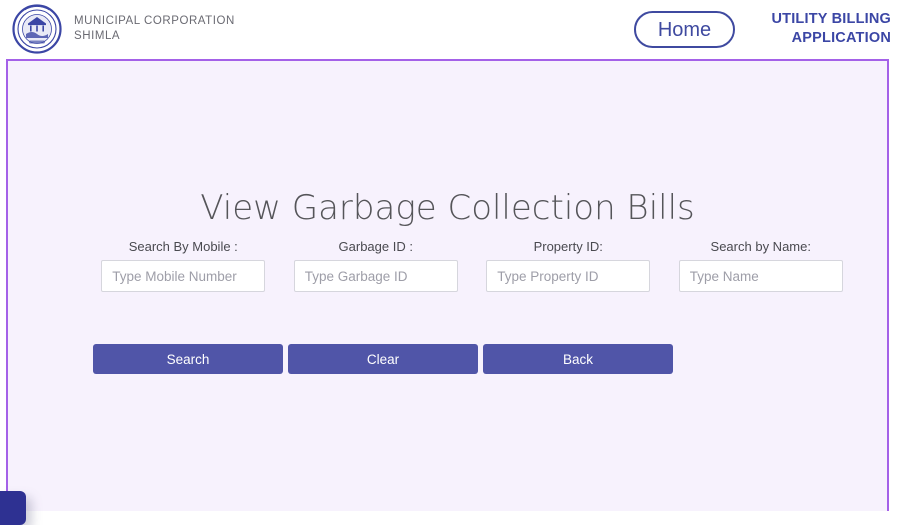  I want to click on brand-text: MUNICIPAL CORPORATION SHIMLA, so click(154, 28).